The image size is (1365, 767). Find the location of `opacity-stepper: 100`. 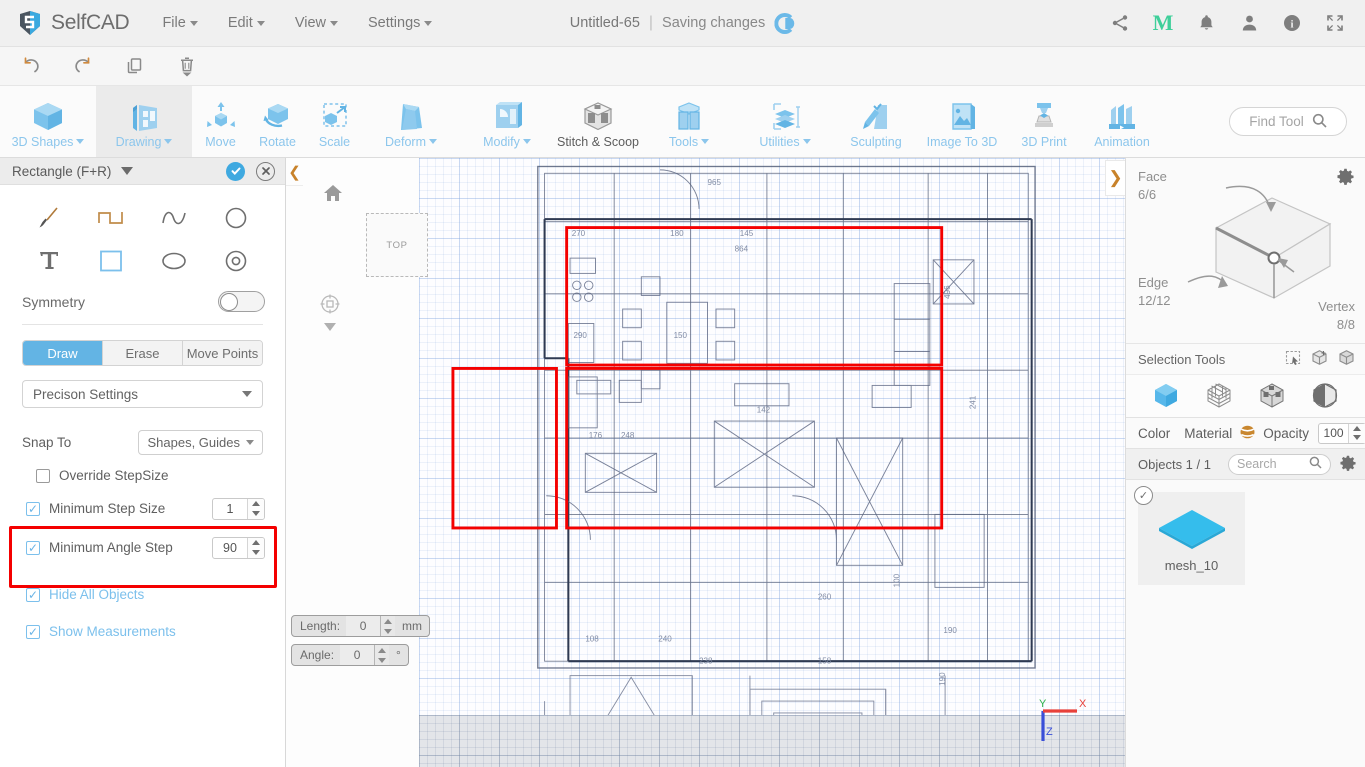

opacity-stepper: 100 is located at coordinates (1341, 433).